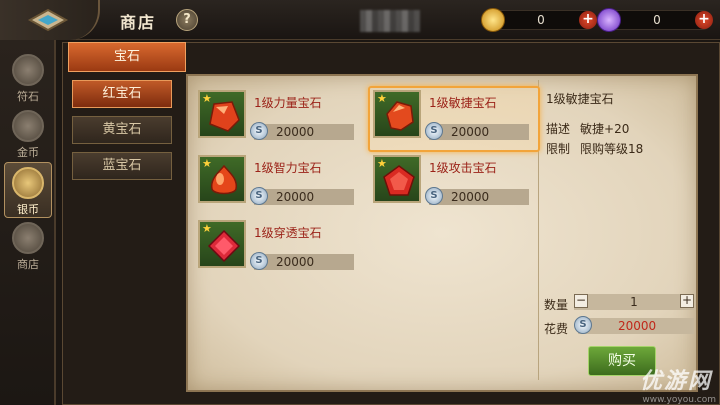 Image resolution: width=720 pixels, height=405 pixels. I want to click on quantity-plus-button: +, so click(687, 301).